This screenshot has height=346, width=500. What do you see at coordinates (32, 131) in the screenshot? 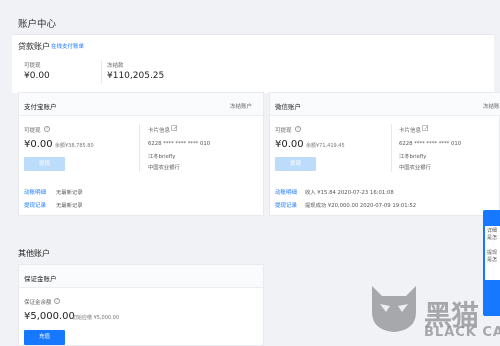
I see `alipay-withdrawable-label: 可提现` at bounding box center [32, 131].